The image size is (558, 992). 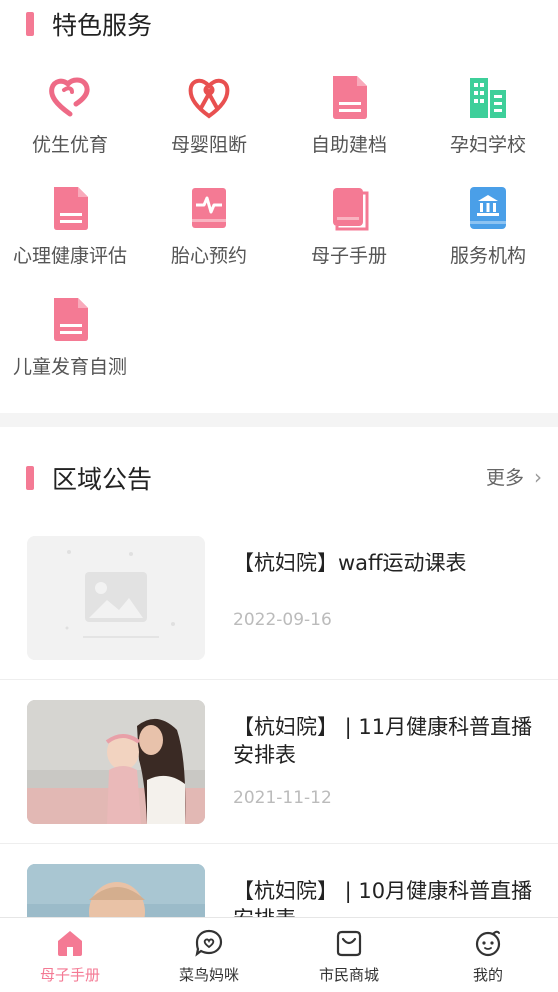 I want to click on baby-photo, so click(x=116, y=890).